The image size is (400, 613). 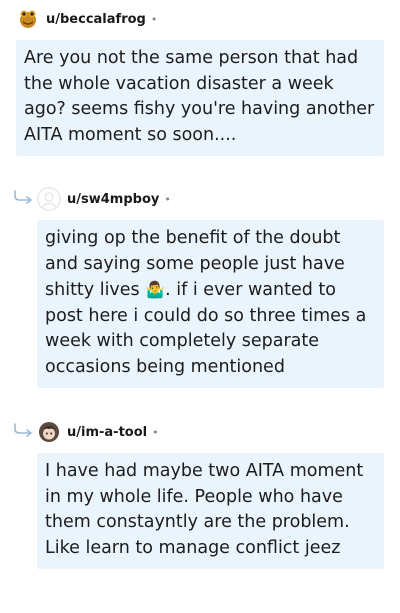 What do you see at coordinates (210, 199) in the screenshot?
I see `comment-header: u/sw4mpboy •` at bounding box center [210, 199].